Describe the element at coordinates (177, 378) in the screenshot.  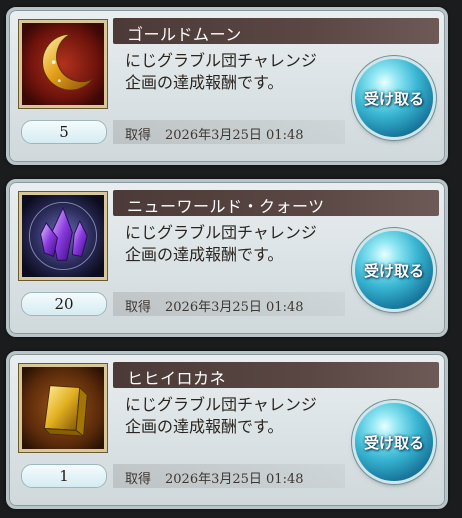
I see `item-name: ヒヒイロカネ` at that location.